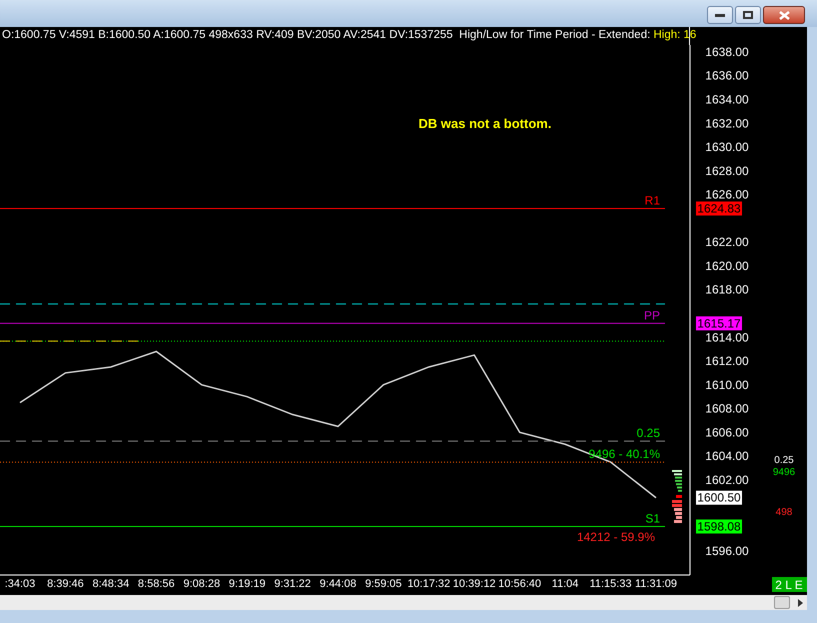  What do you see at coordinates (292, 584) in the screenshot?
I see `time-axis-label: 9:31:22` at bounding box center [292, 584].